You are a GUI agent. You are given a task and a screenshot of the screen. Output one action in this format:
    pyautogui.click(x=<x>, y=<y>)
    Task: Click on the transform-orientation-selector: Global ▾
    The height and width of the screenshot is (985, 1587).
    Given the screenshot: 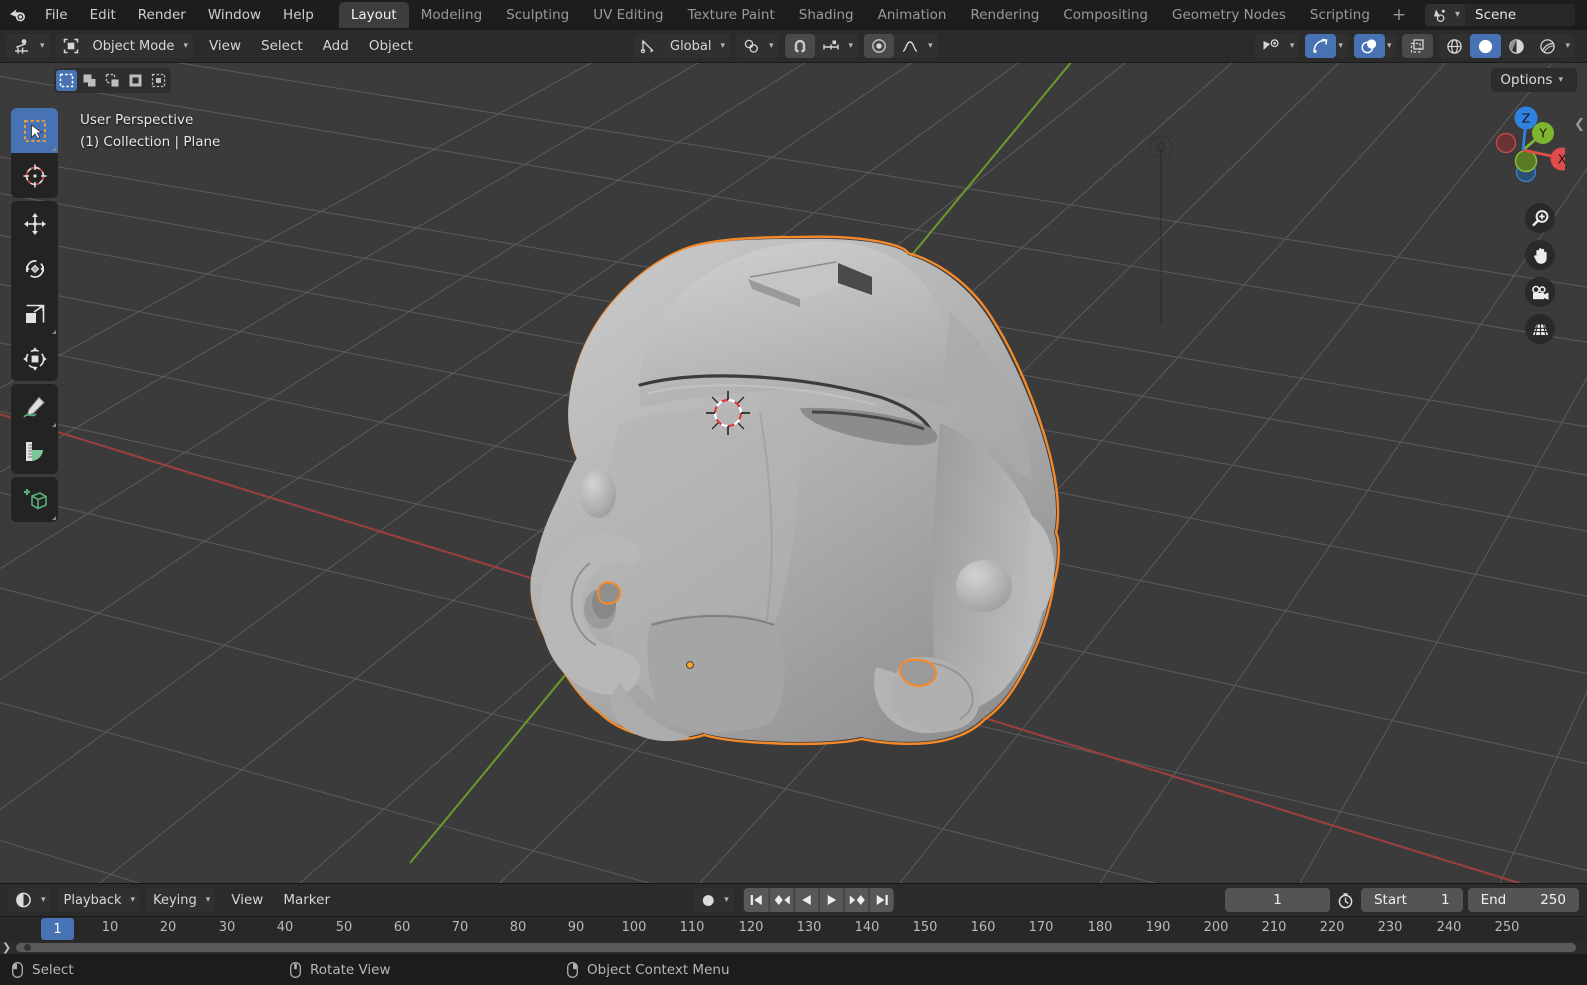 What is the action you would take?
    pyautogui.click(x=682, y=46)
    